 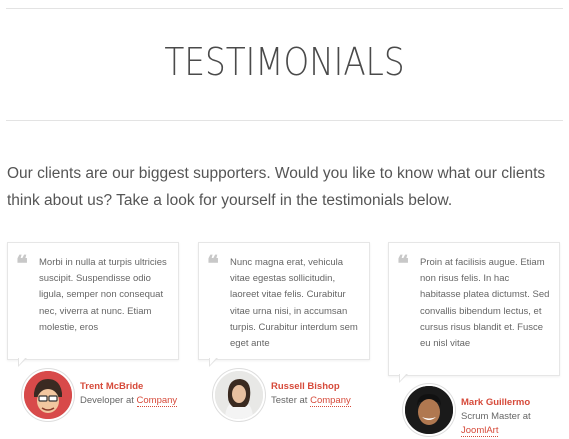 I want to click on woman-photo-avatar-icon, so click(x=239, y=395).